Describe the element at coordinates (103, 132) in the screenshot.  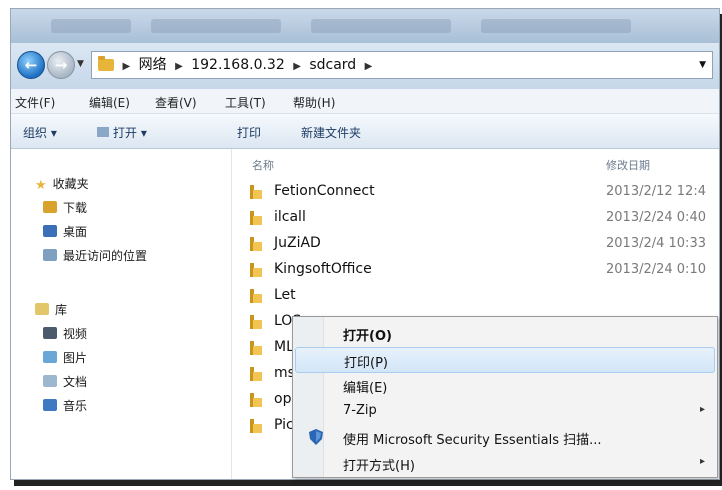
I see `open-icon` at that location.